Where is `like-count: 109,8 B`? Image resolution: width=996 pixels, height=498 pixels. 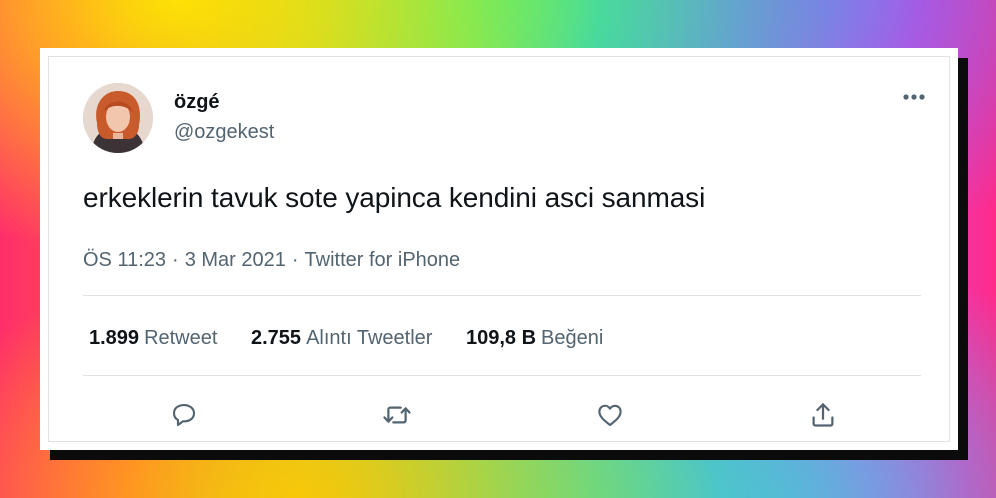
like-count: 109,8 B is located at coordinates (501, 338).